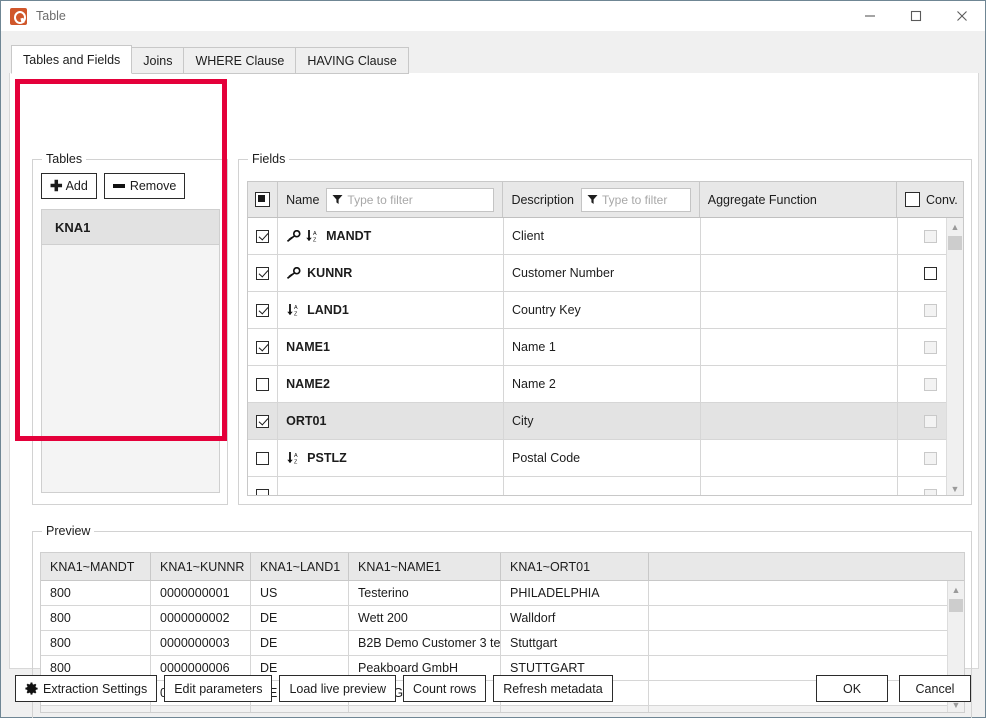  Describe the element at coordinates (383, 593) in the screenshot. I see `preview-cell-value: Testerino` at that location.